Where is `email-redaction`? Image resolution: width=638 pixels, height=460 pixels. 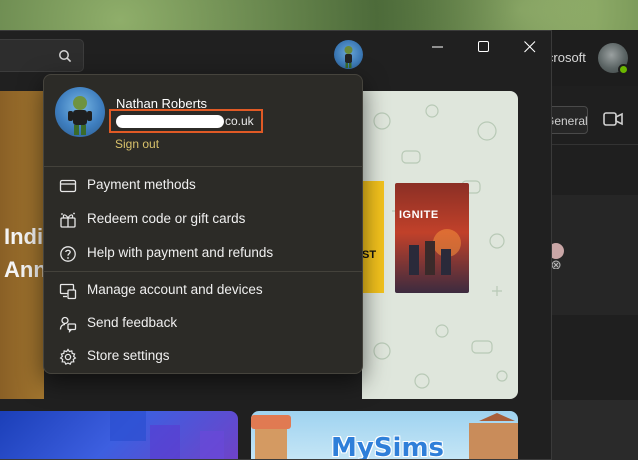 email-redaction is located at coordinates (170, 121).